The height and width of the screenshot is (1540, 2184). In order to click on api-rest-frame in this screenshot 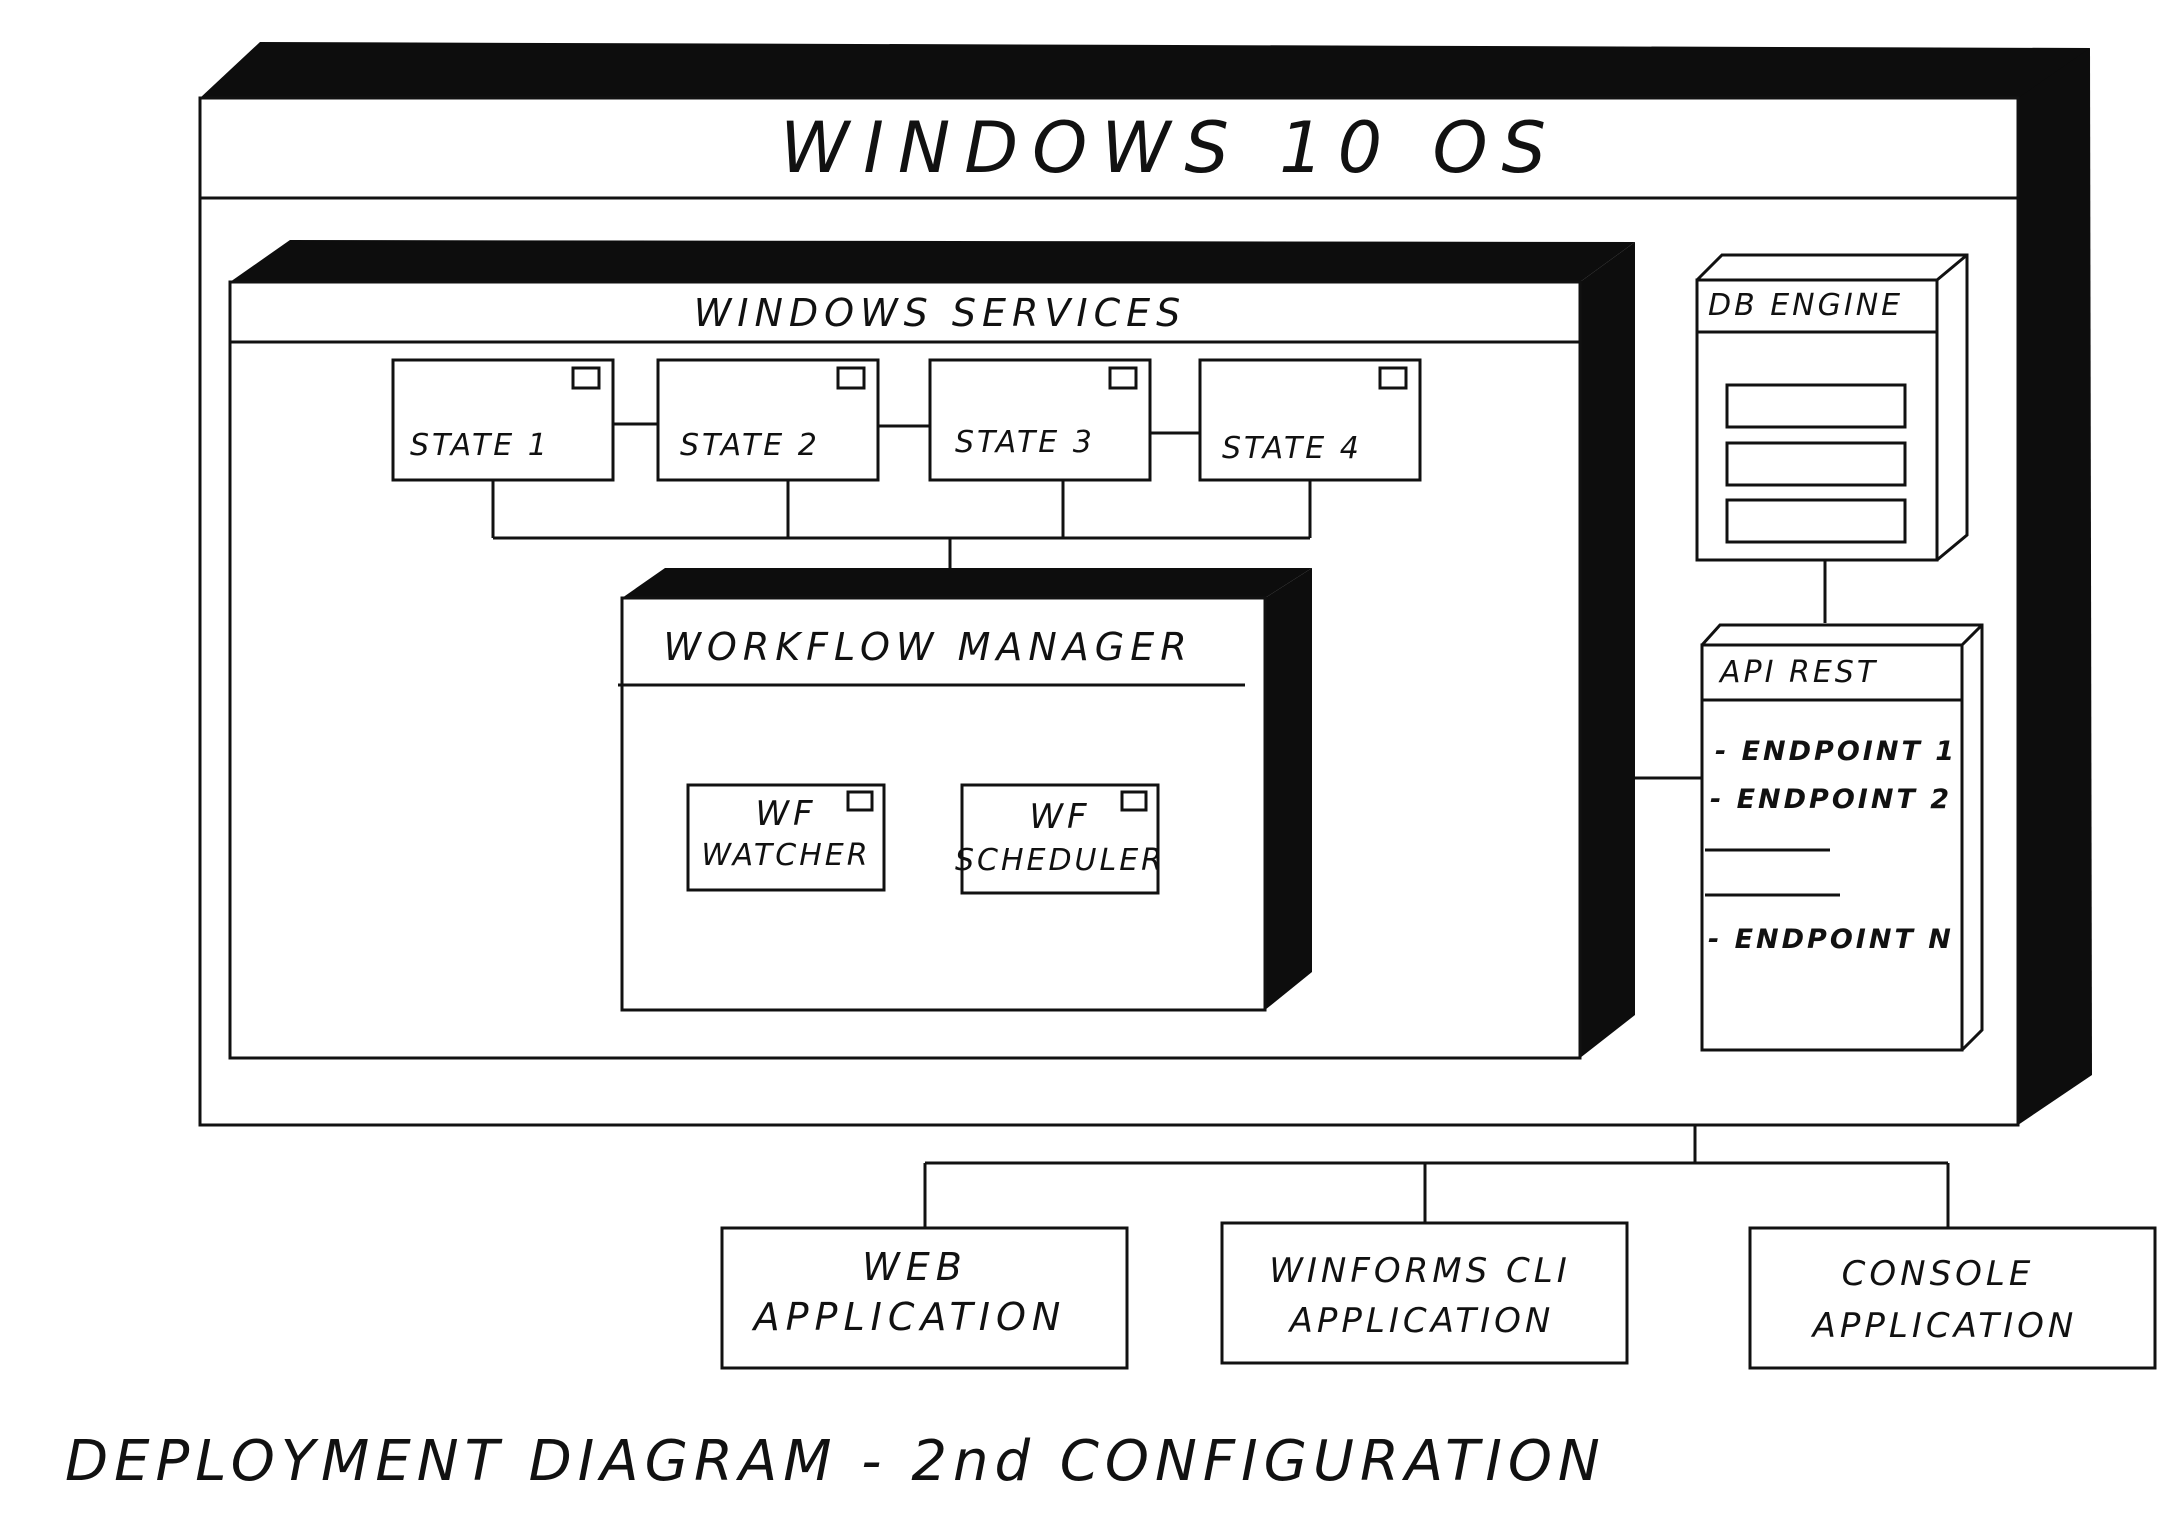, I will do `click(1832, 847)`.